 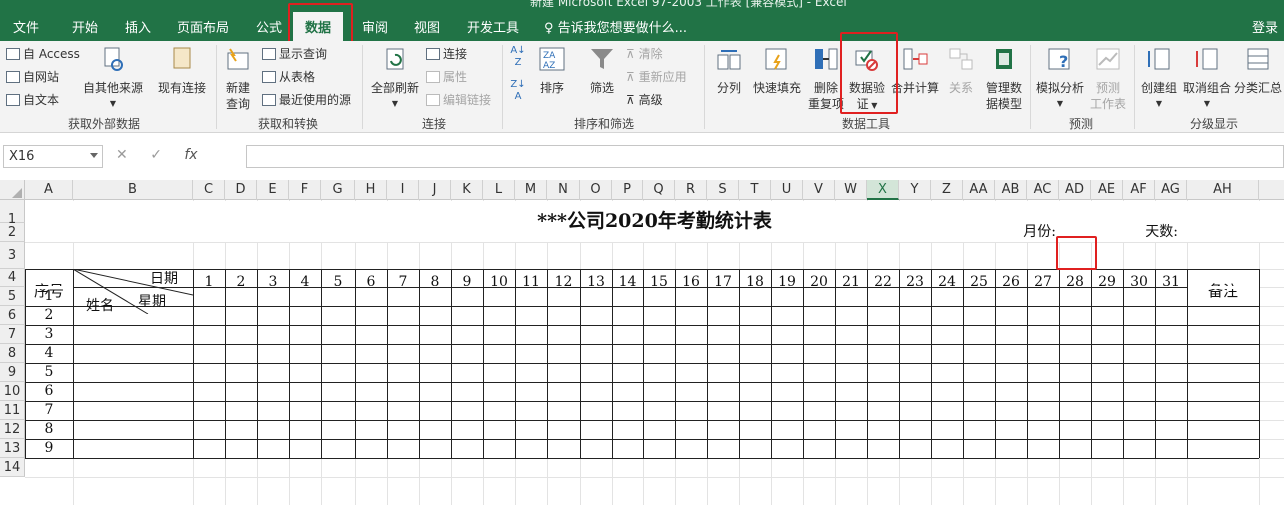 I want to click on column-header-ab: AB, so click(x=1011, y=190).